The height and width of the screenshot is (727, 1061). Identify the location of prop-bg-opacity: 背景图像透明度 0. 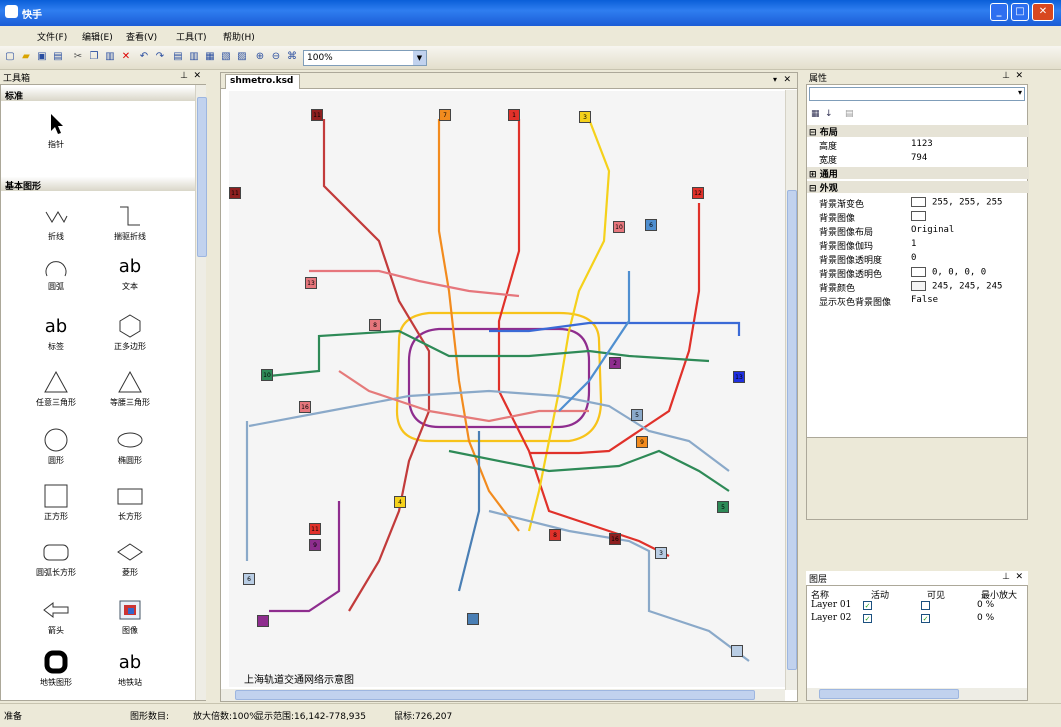
(924, 259).